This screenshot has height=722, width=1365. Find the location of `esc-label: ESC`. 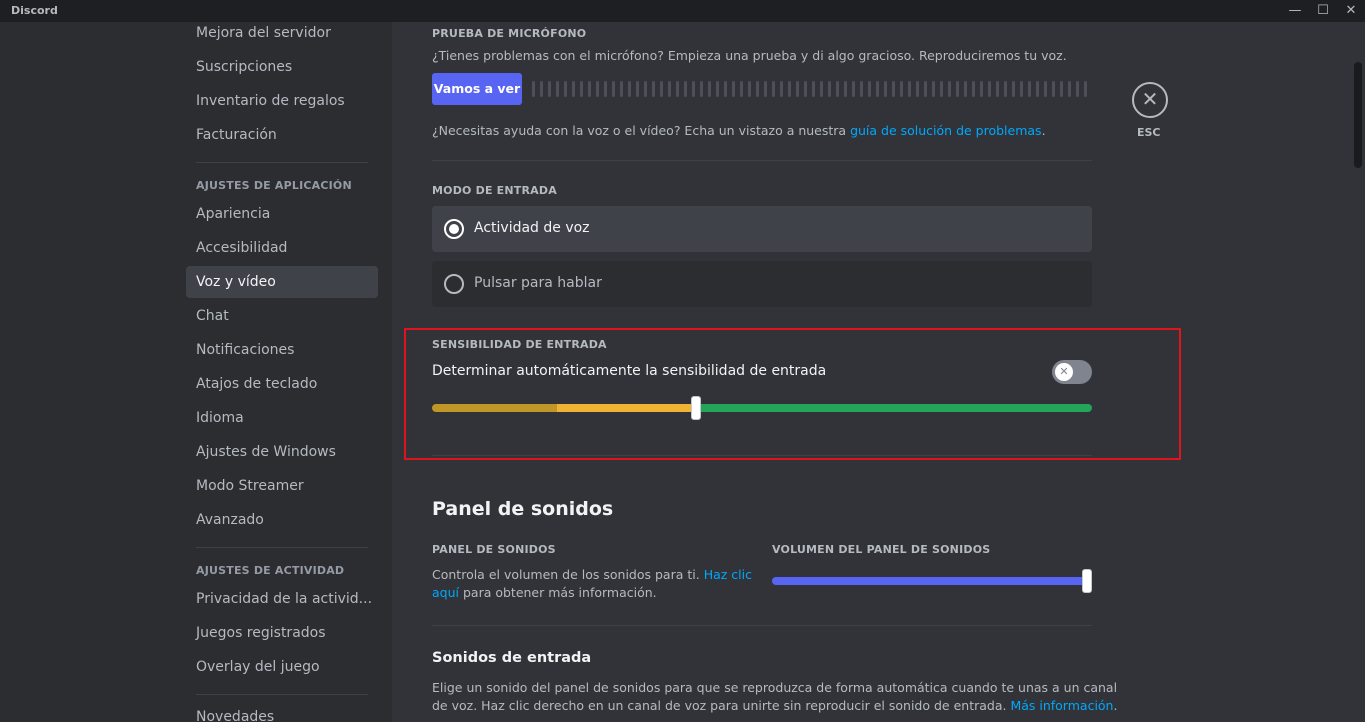

esc-label: ESC is located at coordinates (1149, 132).